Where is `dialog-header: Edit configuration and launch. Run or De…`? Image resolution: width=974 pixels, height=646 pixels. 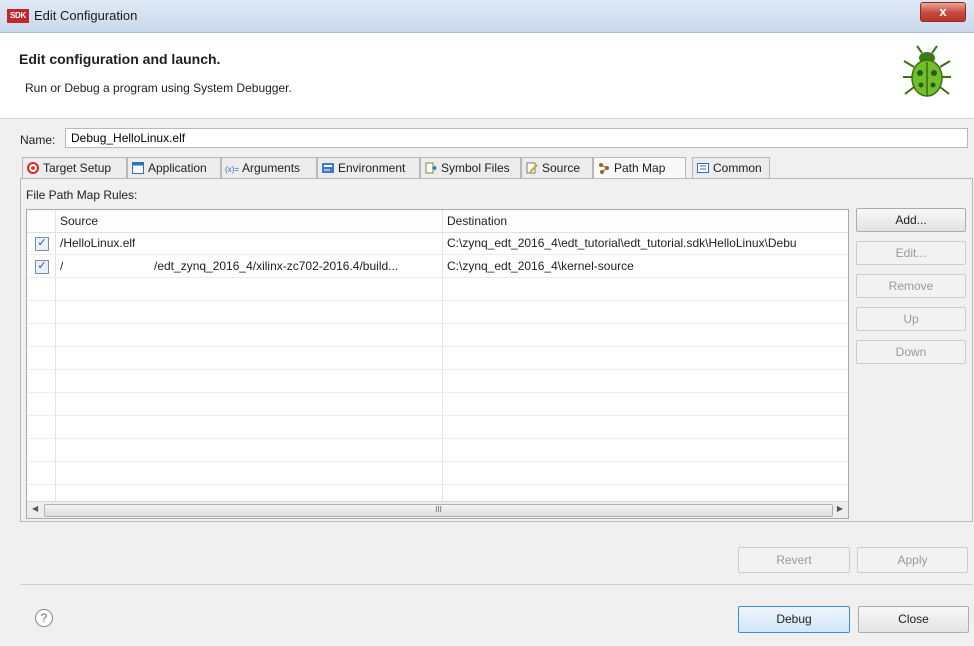
dialog-header: Edit configuration and launch. Run or De… is located at coordinates (487, 76).